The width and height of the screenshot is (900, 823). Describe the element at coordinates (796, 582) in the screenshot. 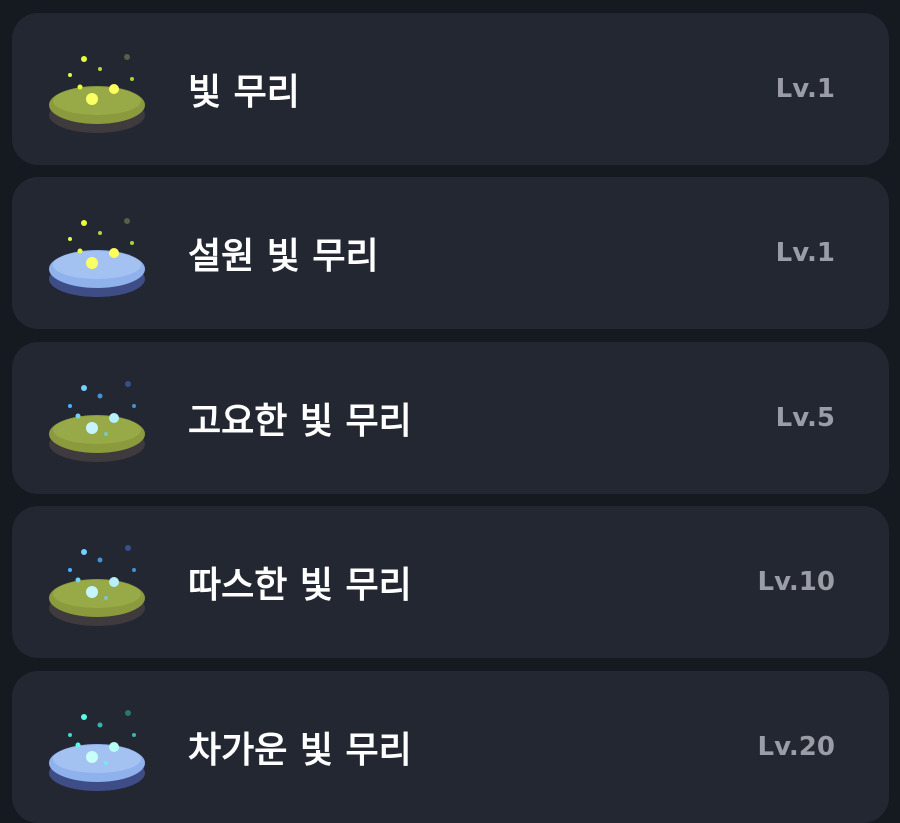

I see `level-badge: Lv.10` at that location.